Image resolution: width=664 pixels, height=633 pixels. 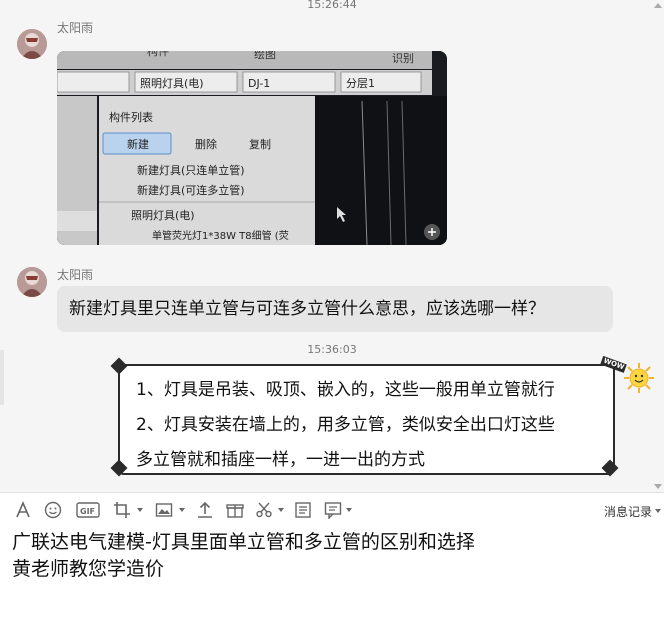 I want to click on input-toolbar: GIF 消息记录, so click(x=332, y=510).